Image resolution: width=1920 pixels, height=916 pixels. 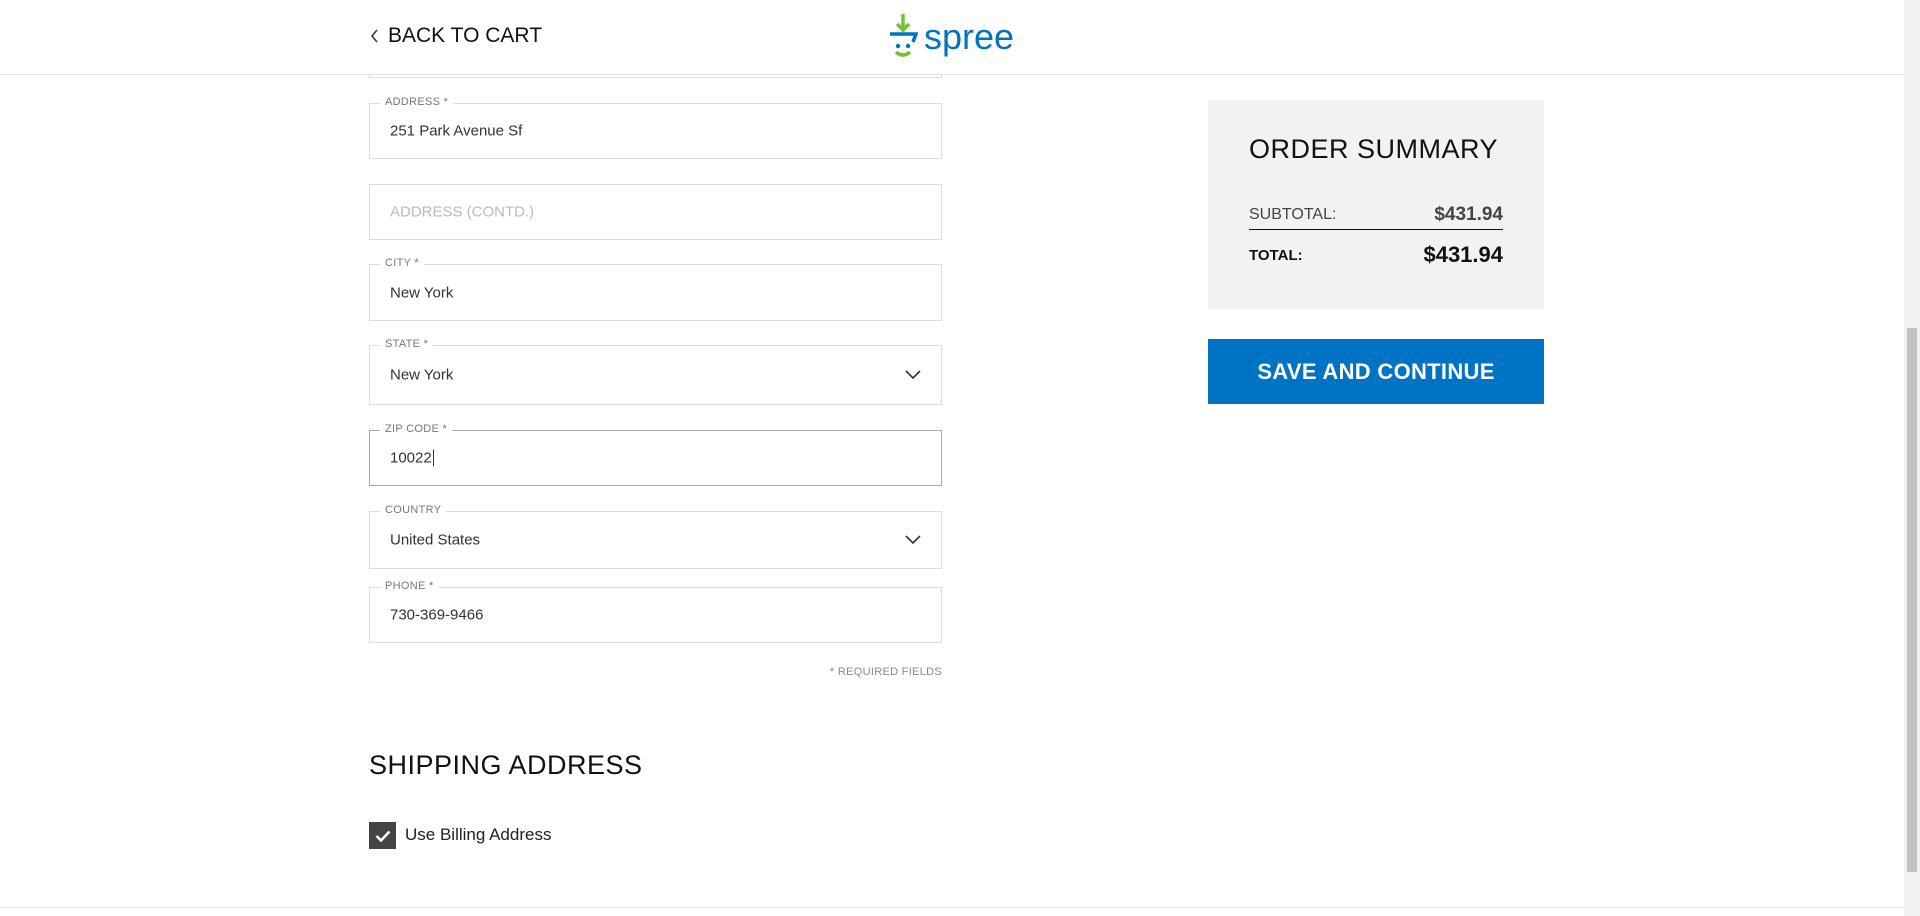 I want to click on shipping-address-heading: SHIPPING ADDRESS, so click(x=506, y=765).